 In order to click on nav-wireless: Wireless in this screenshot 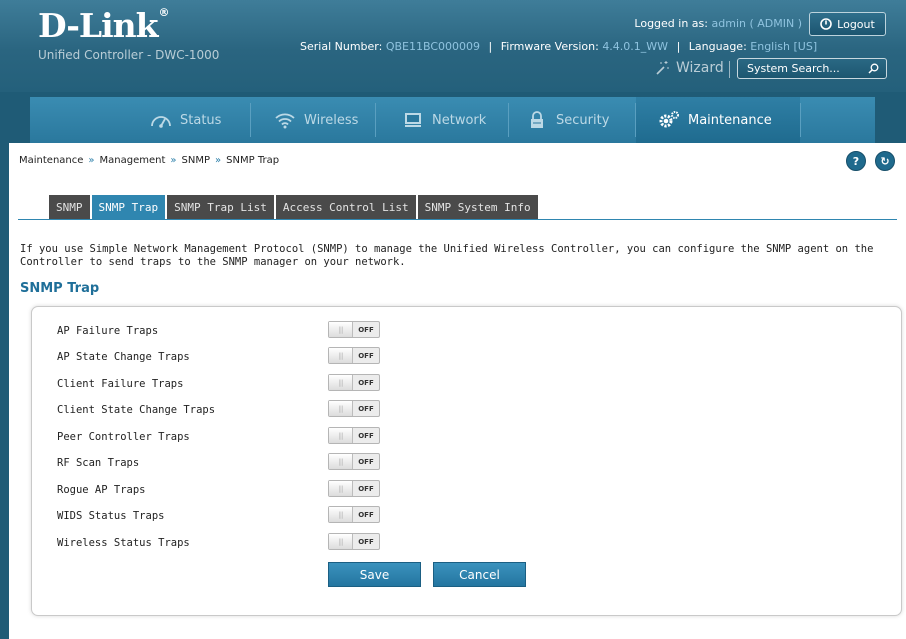, I will do `click(316, 120)`.